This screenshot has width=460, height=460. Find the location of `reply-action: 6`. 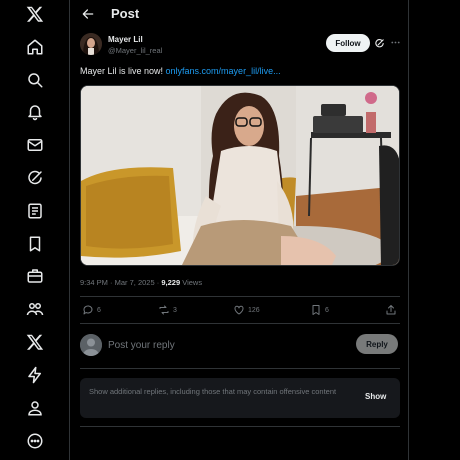

reply-action: 6 is located at coordinates (91, 310).